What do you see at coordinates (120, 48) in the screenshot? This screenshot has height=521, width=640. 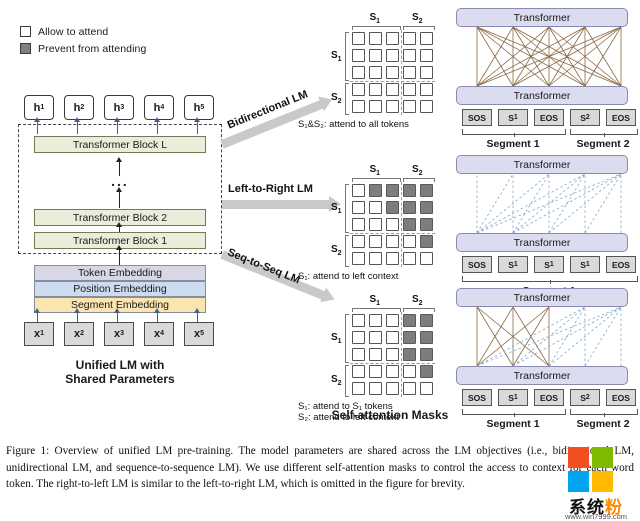 I see `legend-item-prevent: Prevent from attending` at bounding box center [120, 48].